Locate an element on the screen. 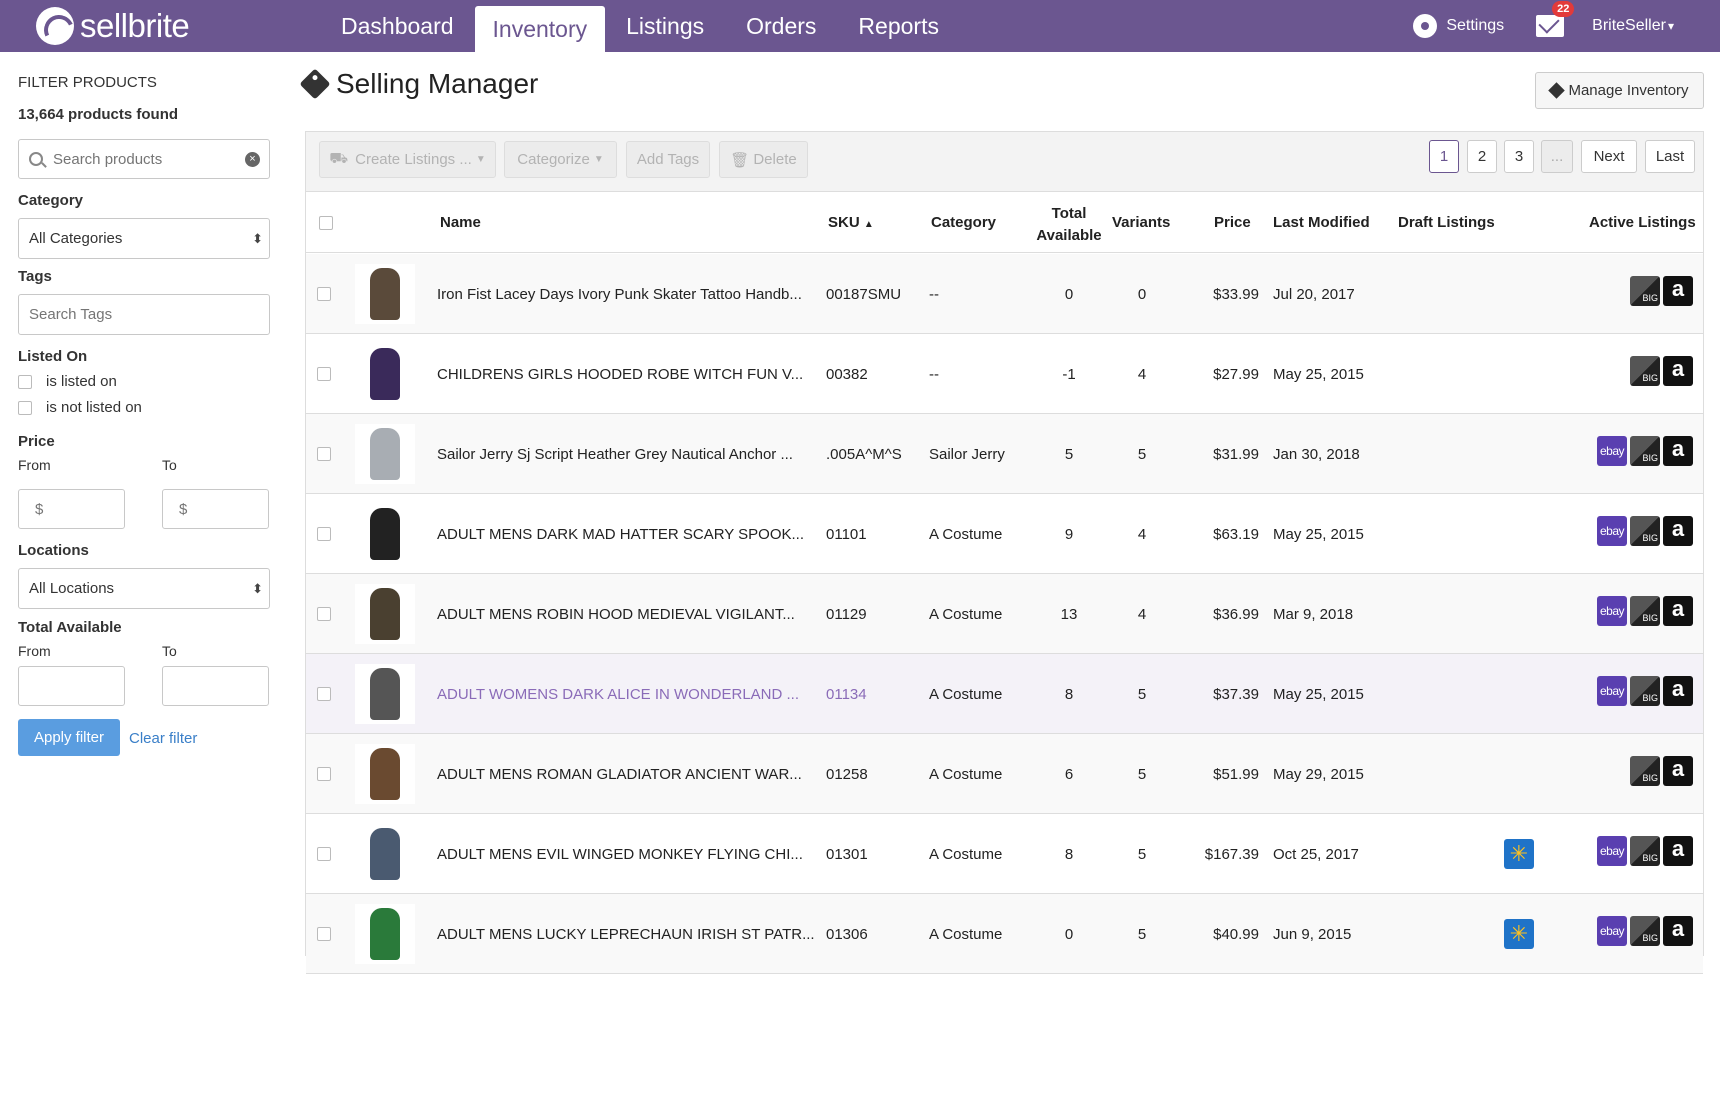  clear-filter-link: Clear filter is located at coordinates (163, 738).